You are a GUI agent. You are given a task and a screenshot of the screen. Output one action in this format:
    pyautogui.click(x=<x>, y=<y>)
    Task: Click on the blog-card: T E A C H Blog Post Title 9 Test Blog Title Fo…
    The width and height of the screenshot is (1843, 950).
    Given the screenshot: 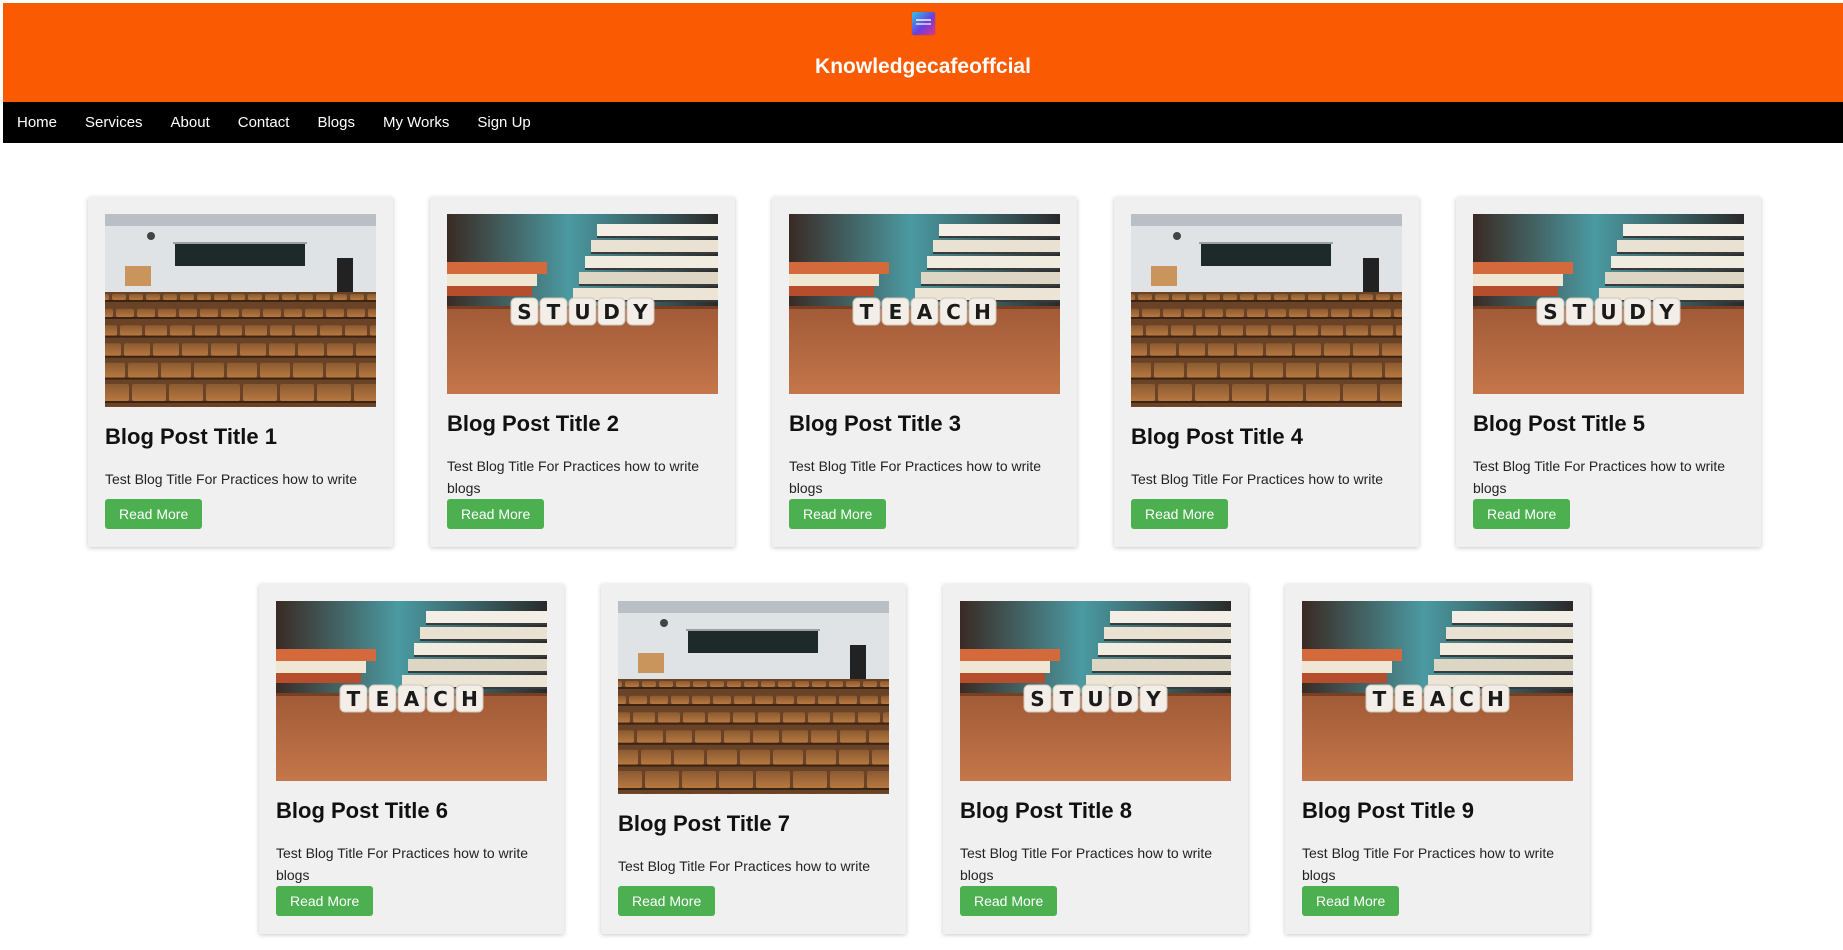 What is the action you would take?
    pyautogui.click(x=1437, y=759)
    